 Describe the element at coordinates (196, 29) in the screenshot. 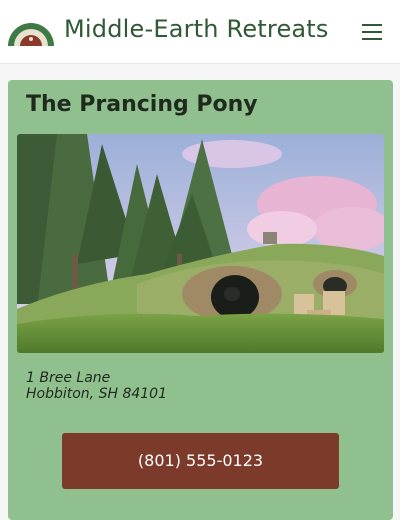

I see `brand-name: Middle-Earth Retreats` at that location.